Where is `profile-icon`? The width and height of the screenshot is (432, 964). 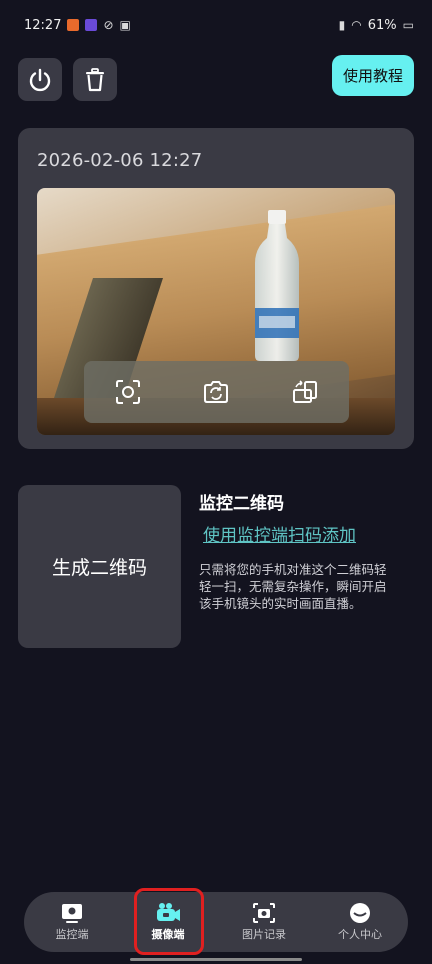
profile-icon is located at coordinates (360, 913).